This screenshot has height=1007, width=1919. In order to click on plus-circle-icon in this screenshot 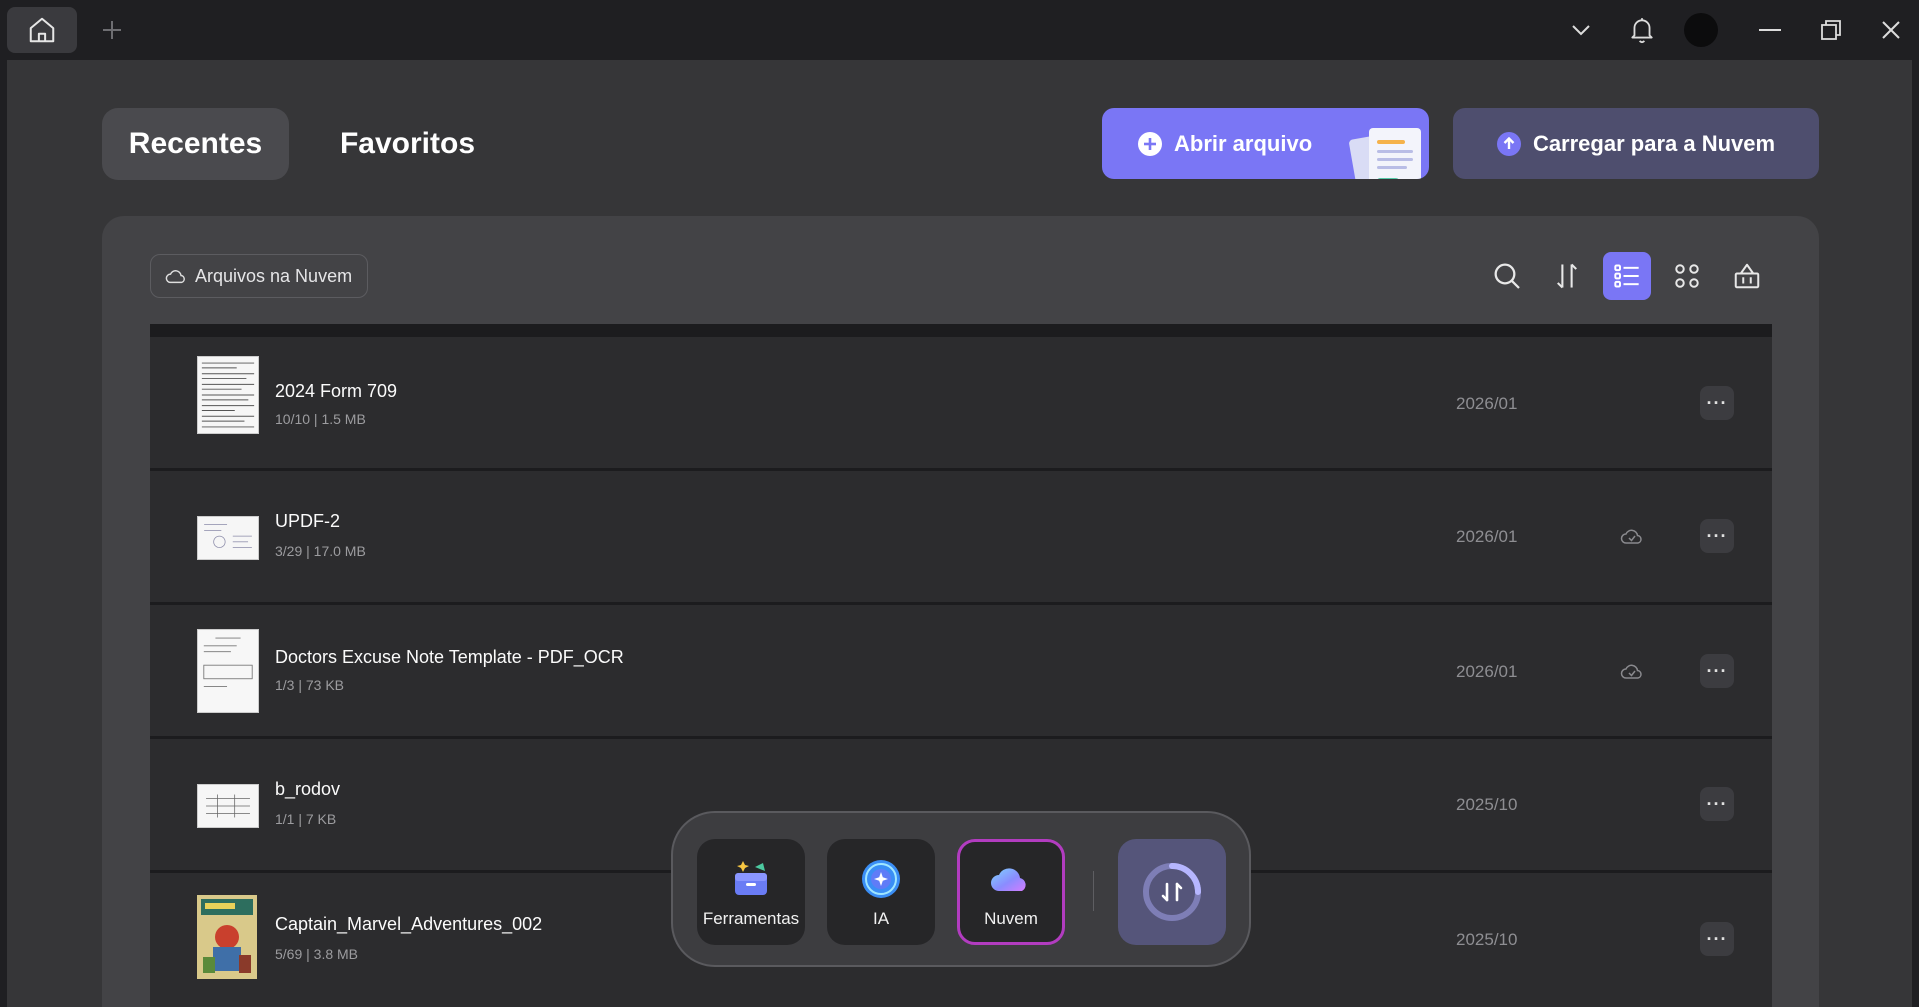, I will do `click(1150, 143)`.